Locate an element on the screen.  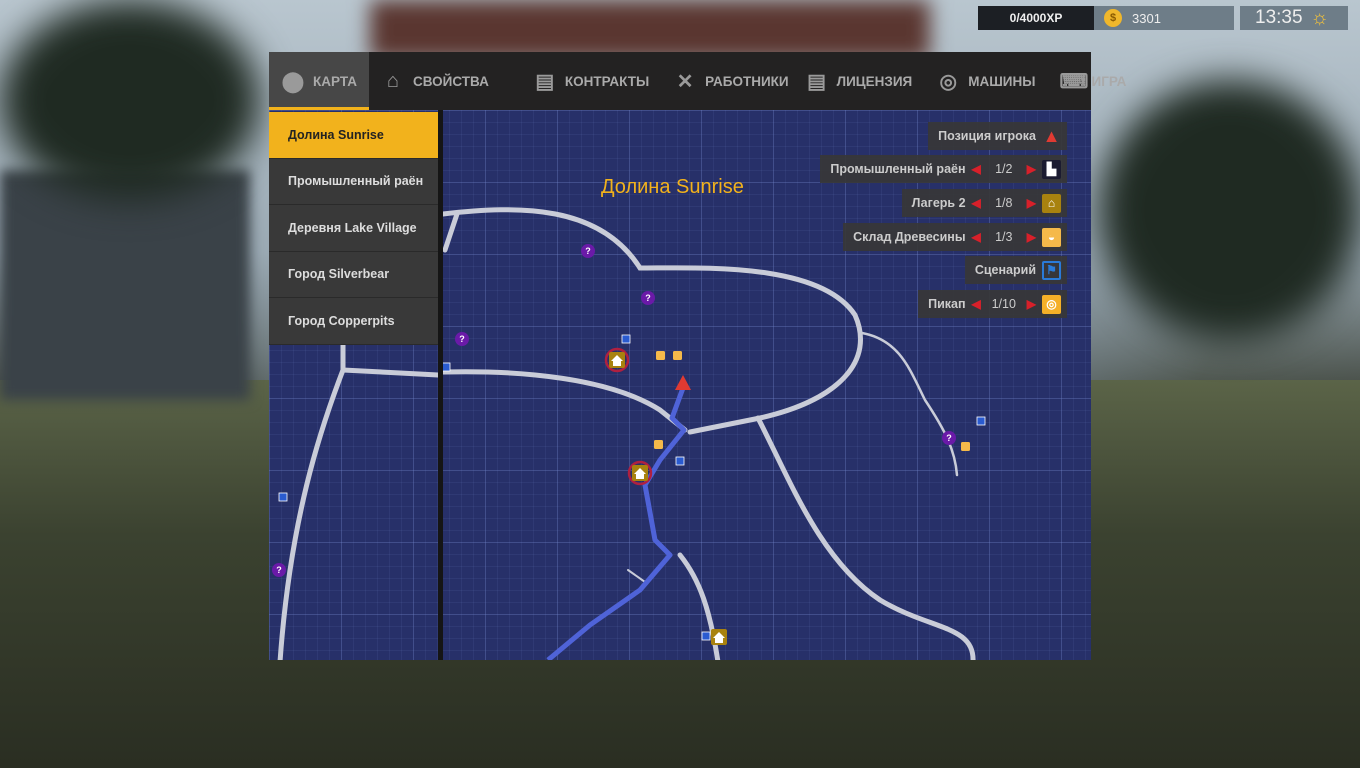
xp-counter: 0/4000XP is located at coordinates (1036, 18).